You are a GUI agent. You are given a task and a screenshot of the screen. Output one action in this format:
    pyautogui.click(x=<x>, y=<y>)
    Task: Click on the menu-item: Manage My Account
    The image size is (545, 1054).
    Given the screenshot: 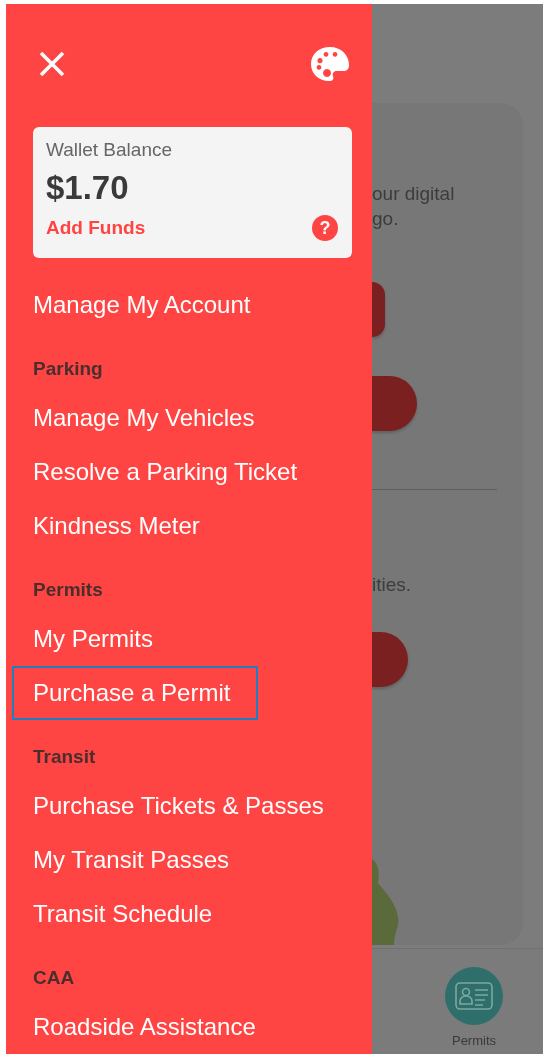 What is the action you would take?
    pyautogui.click(x=145, y=305)
    